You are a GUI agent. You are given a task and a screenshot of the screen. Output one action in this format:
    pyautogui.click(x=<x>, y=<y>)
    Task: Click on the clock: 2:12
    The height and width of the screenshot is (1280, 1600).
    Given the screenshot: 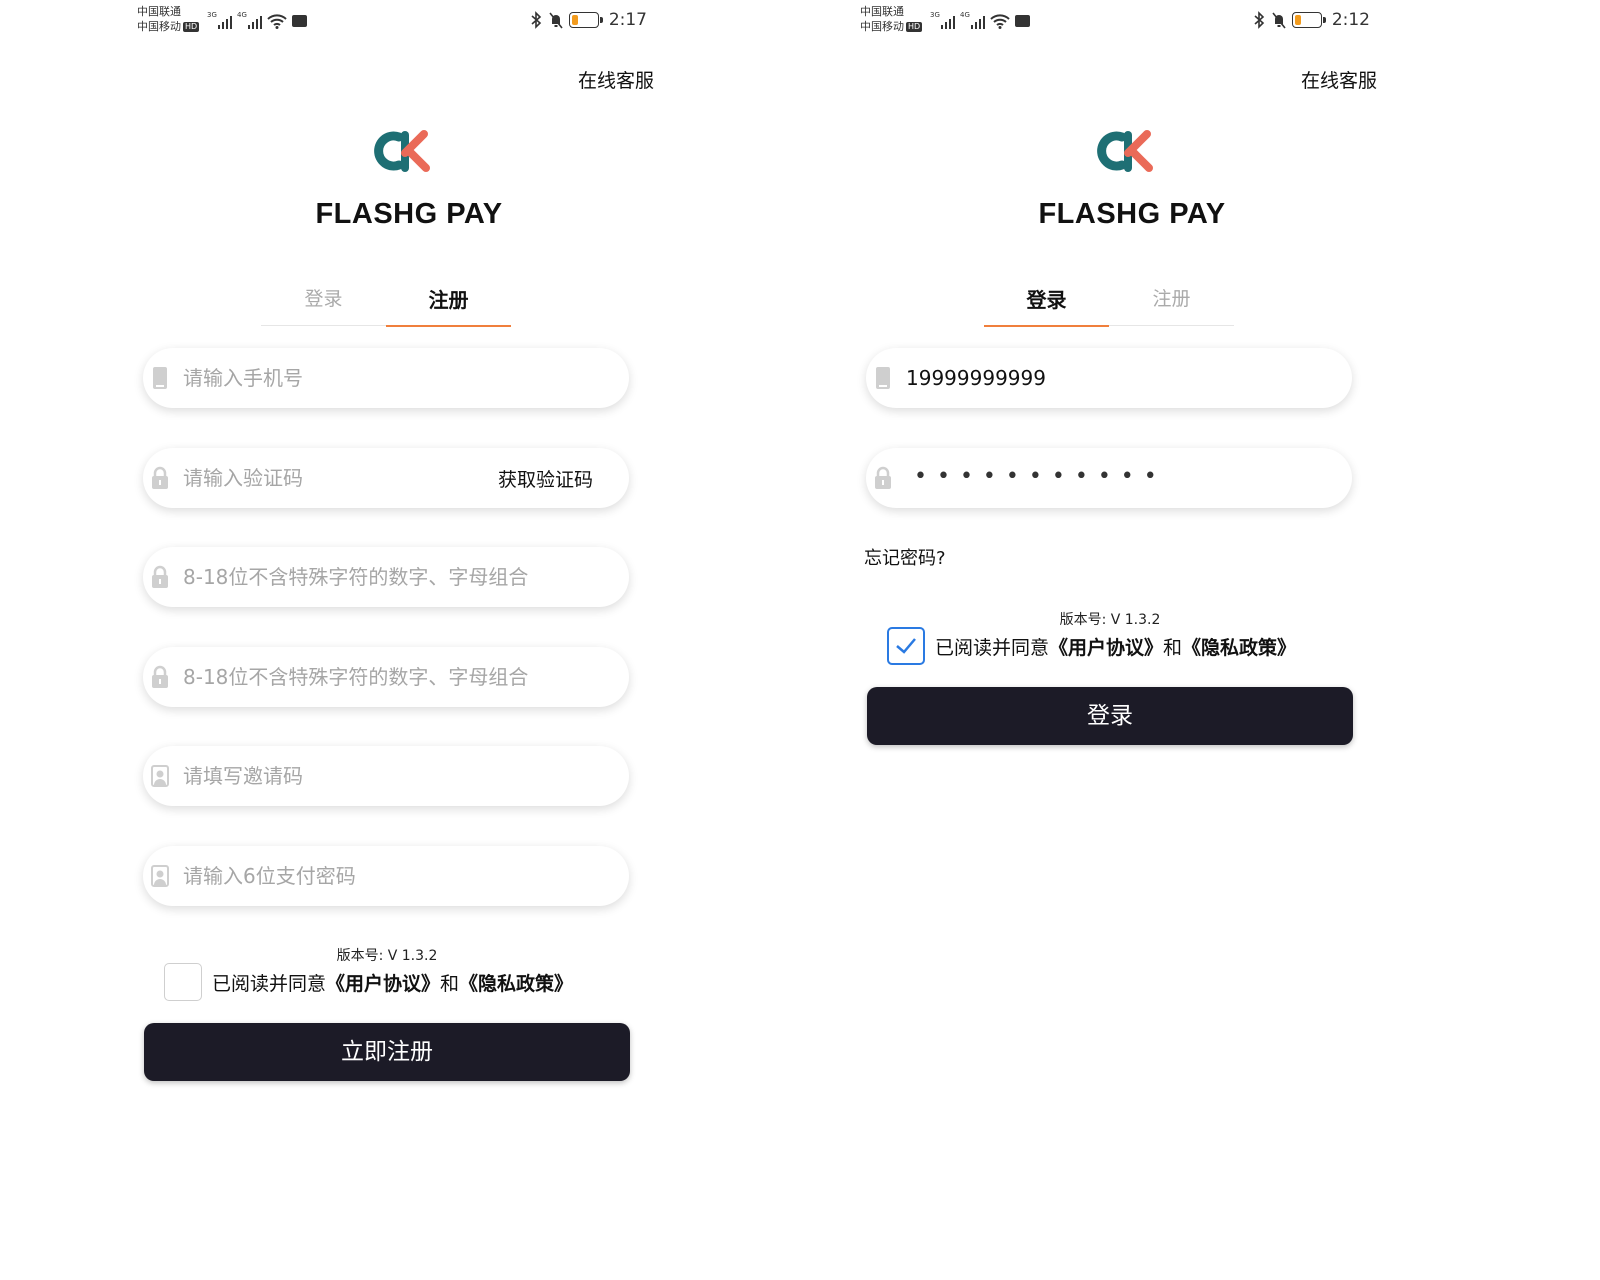 What is the action you would take?
    pyautogui.click(x=1350, y=20)
    